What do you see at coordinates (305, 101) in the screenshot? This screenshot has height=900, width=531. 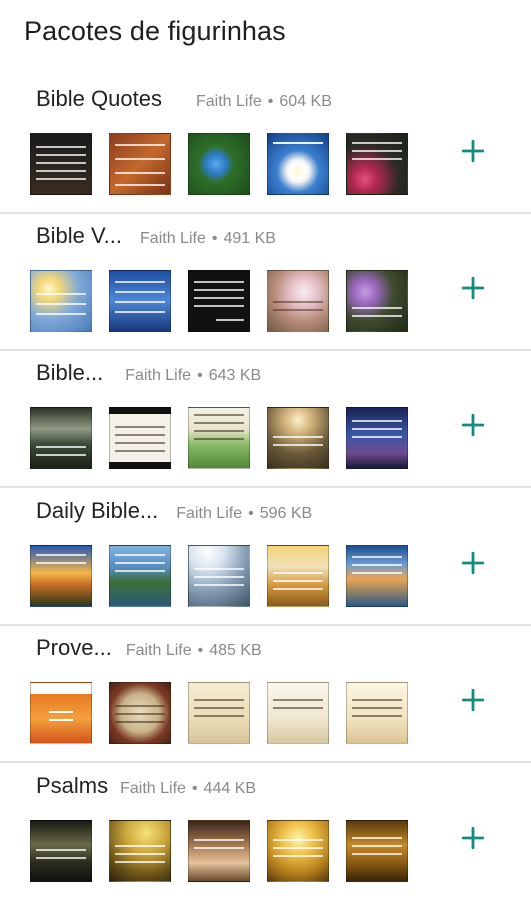 I see `pack-size: 604 KB` at bounding box center [305, 101].